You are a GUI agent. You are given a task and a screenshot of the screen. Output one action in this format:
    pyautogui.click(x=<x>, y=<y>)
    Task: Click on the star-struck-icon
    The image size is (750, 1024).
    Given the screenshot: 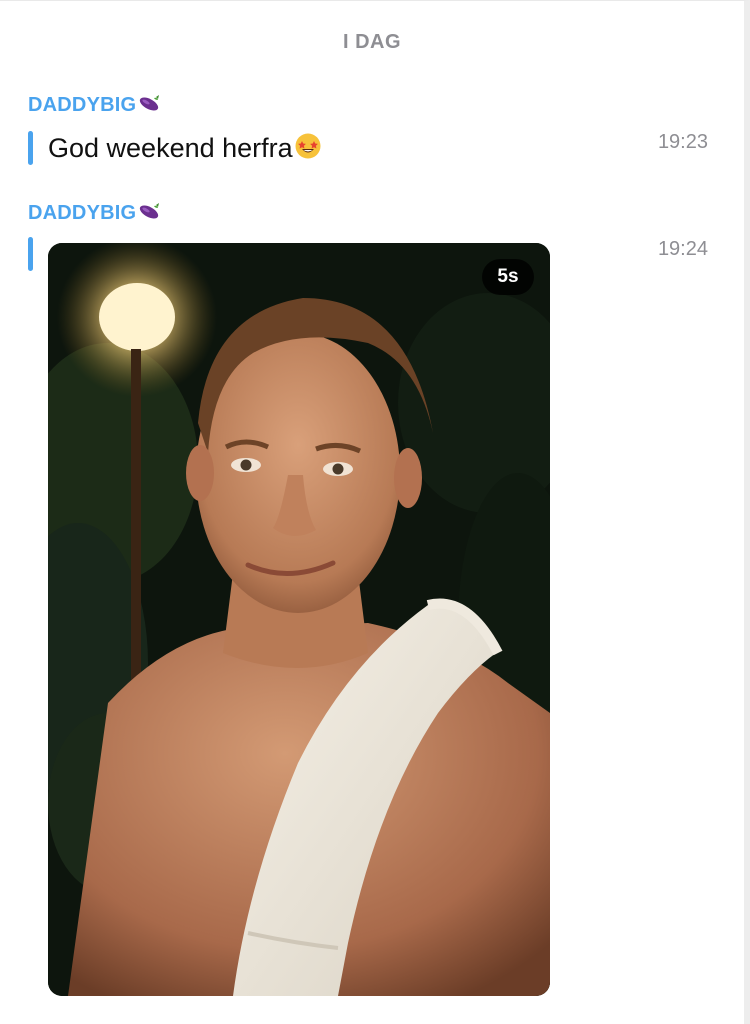 What is the action you would take?
    pyautogui.click(x=308, y=149)
    